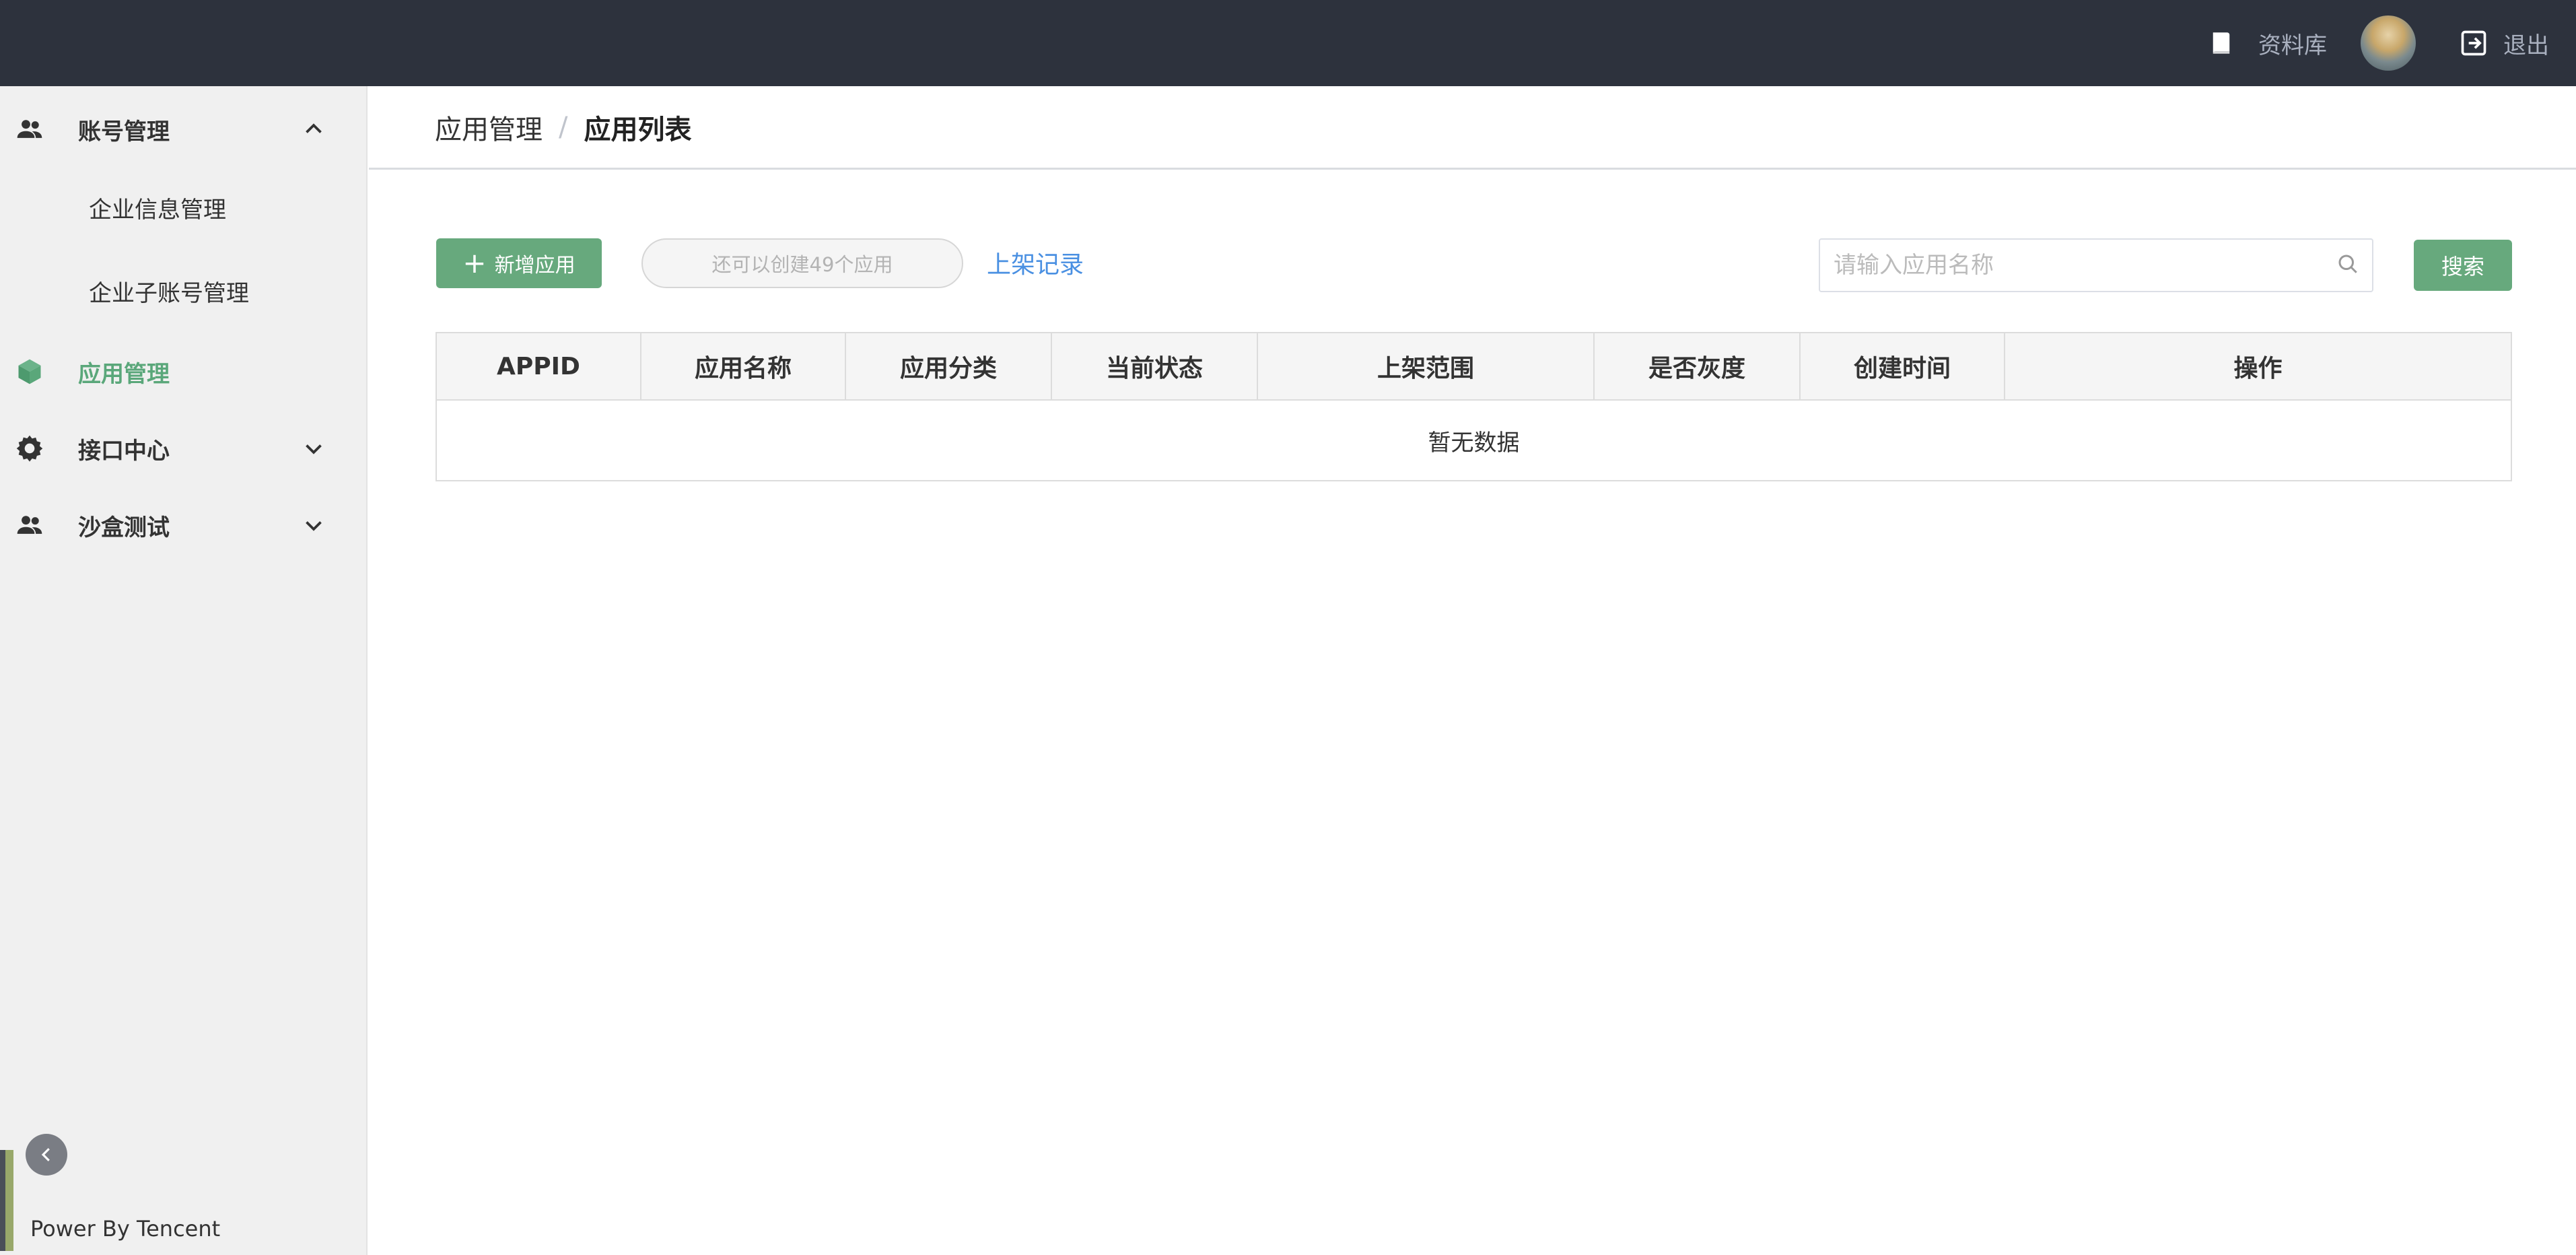 This screenshot has width=2576, height=1255. I want to click on sidebar: 账号管理 企业信息管理 企业子账号管理 应用管理 接口中心 沙盒测试, so click(184, 671).